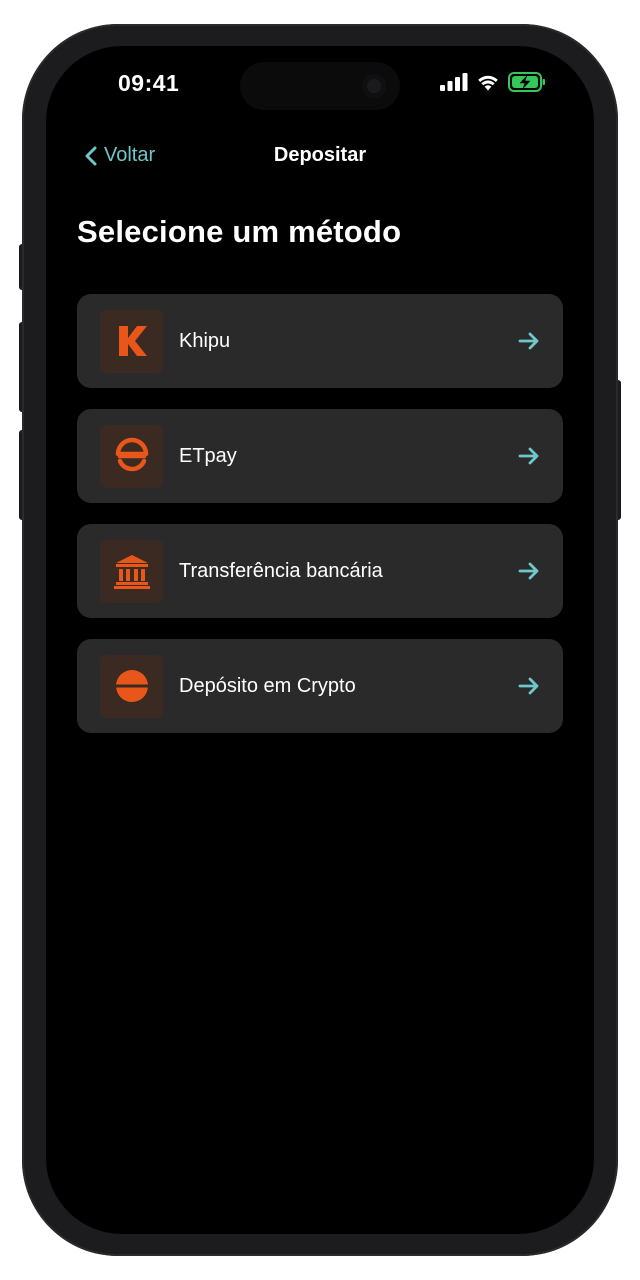 The height and width of the screenshot is (1280, 640). Describe the element at coordinates (320, 456) in the screenshot. I see `method-etpay: ETpay` at that location.